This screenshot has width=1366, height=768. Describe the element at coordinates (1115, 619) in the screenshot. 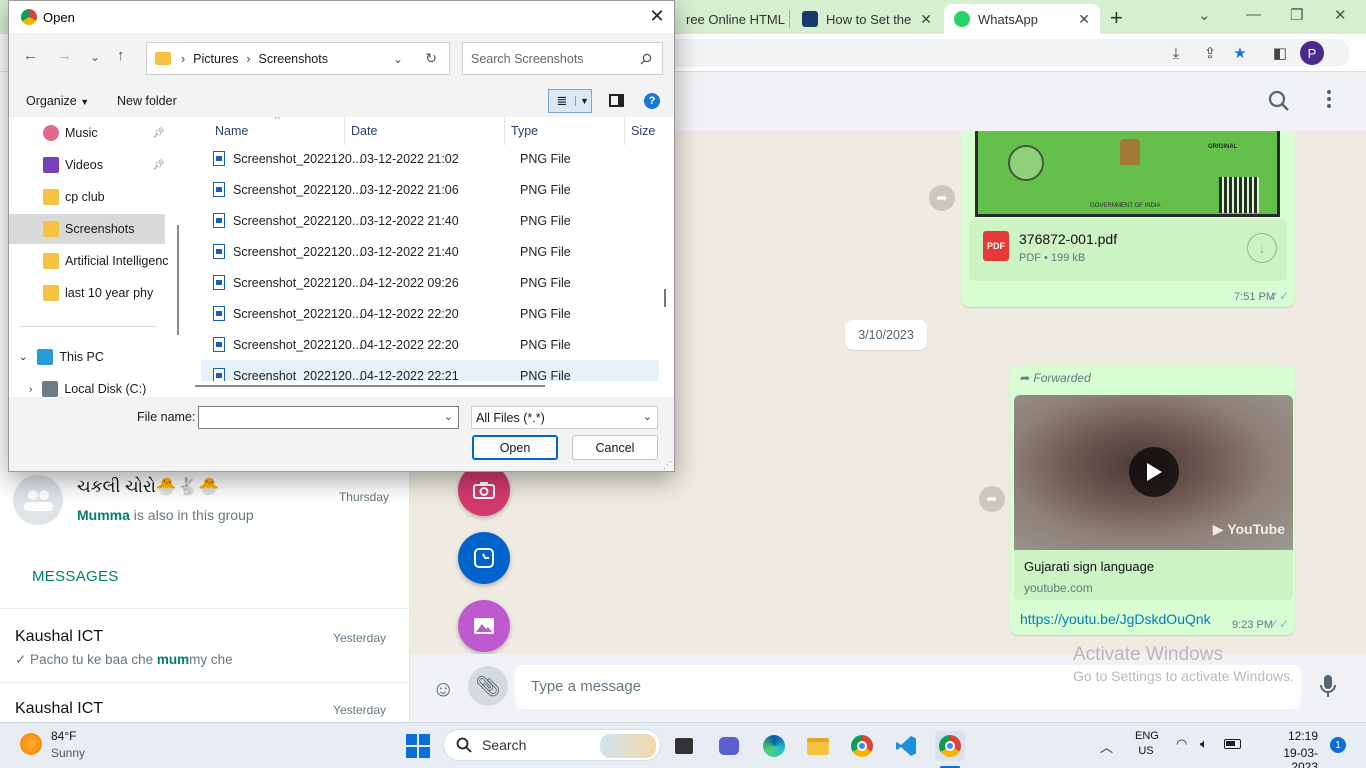

I see `message-link: https://youtu.be/JgDskdOuQnk` at that location.